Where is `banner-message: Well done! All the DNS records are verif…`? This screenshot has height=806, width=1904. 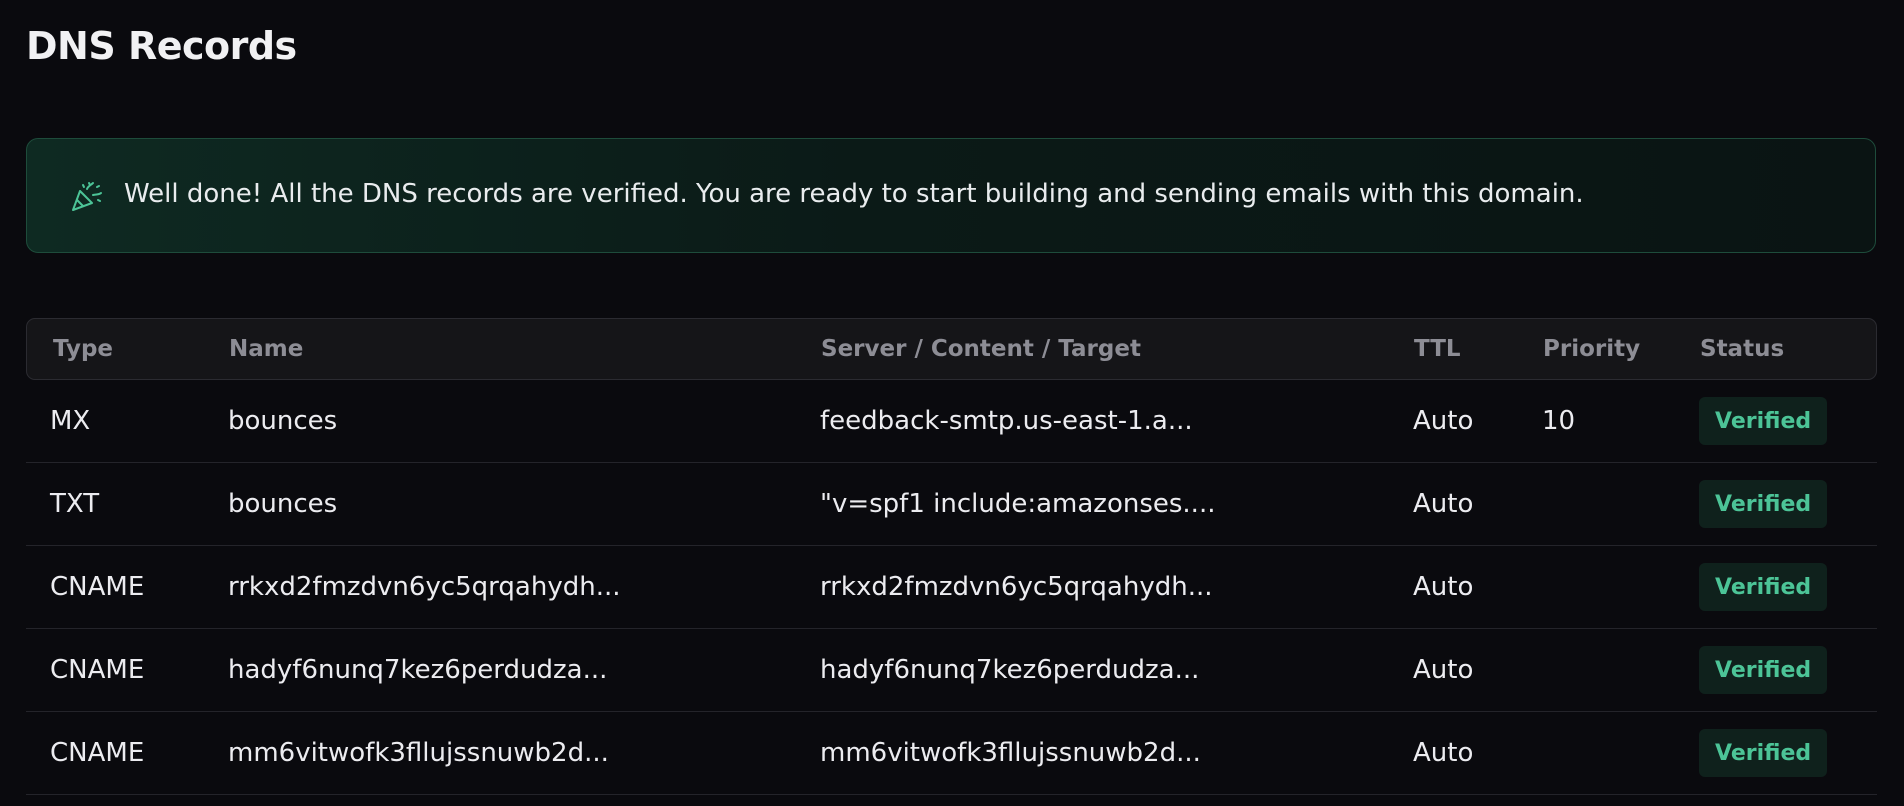
banner-message: Well done! All the DNS records are verif… is located at coordinates (854, 194).